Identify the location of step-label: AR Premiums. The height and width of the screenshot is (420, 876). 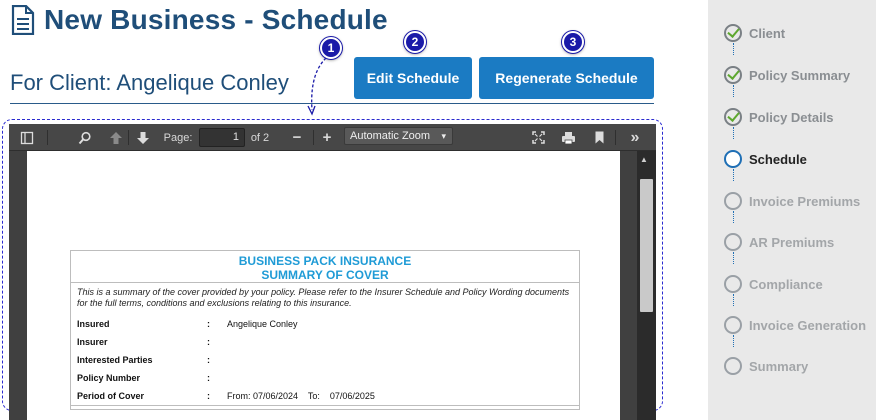
(792, 242).